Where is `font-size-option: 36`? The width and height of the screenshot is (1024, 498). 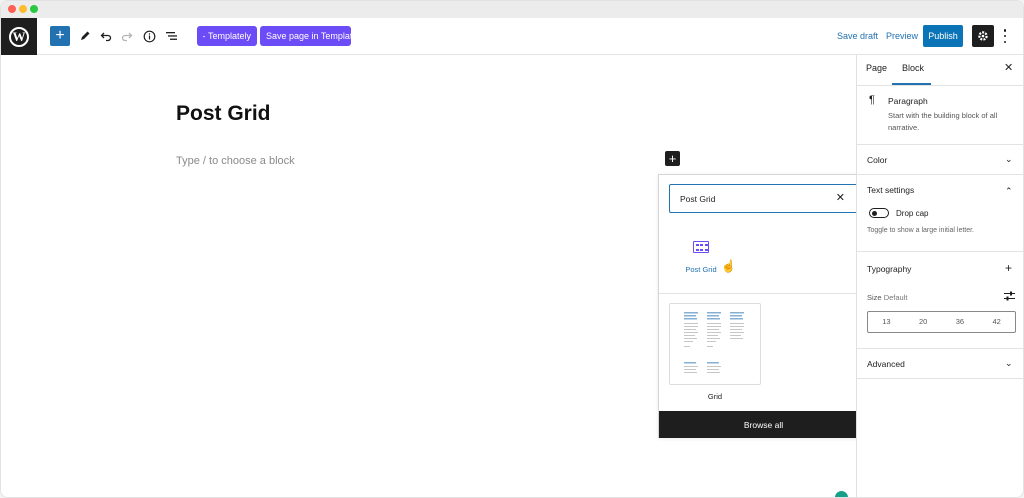 font-size-option: 36 is located at coordinates (960, 322).